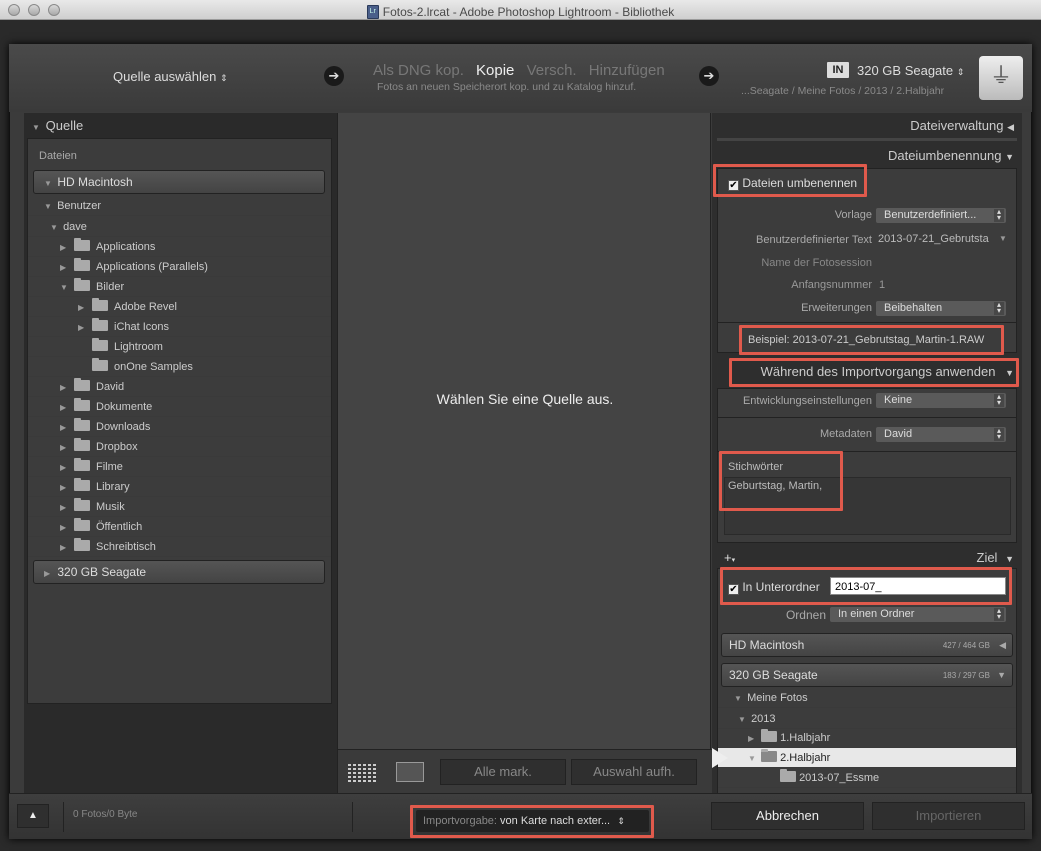 Image resolution: width=1041 pixels, height=851 pixels. What do you see at coordinates (867, 719) in the screenshot?
I see `dest-tree-2013: ▼ 2013` at bounding box center [867, 719].